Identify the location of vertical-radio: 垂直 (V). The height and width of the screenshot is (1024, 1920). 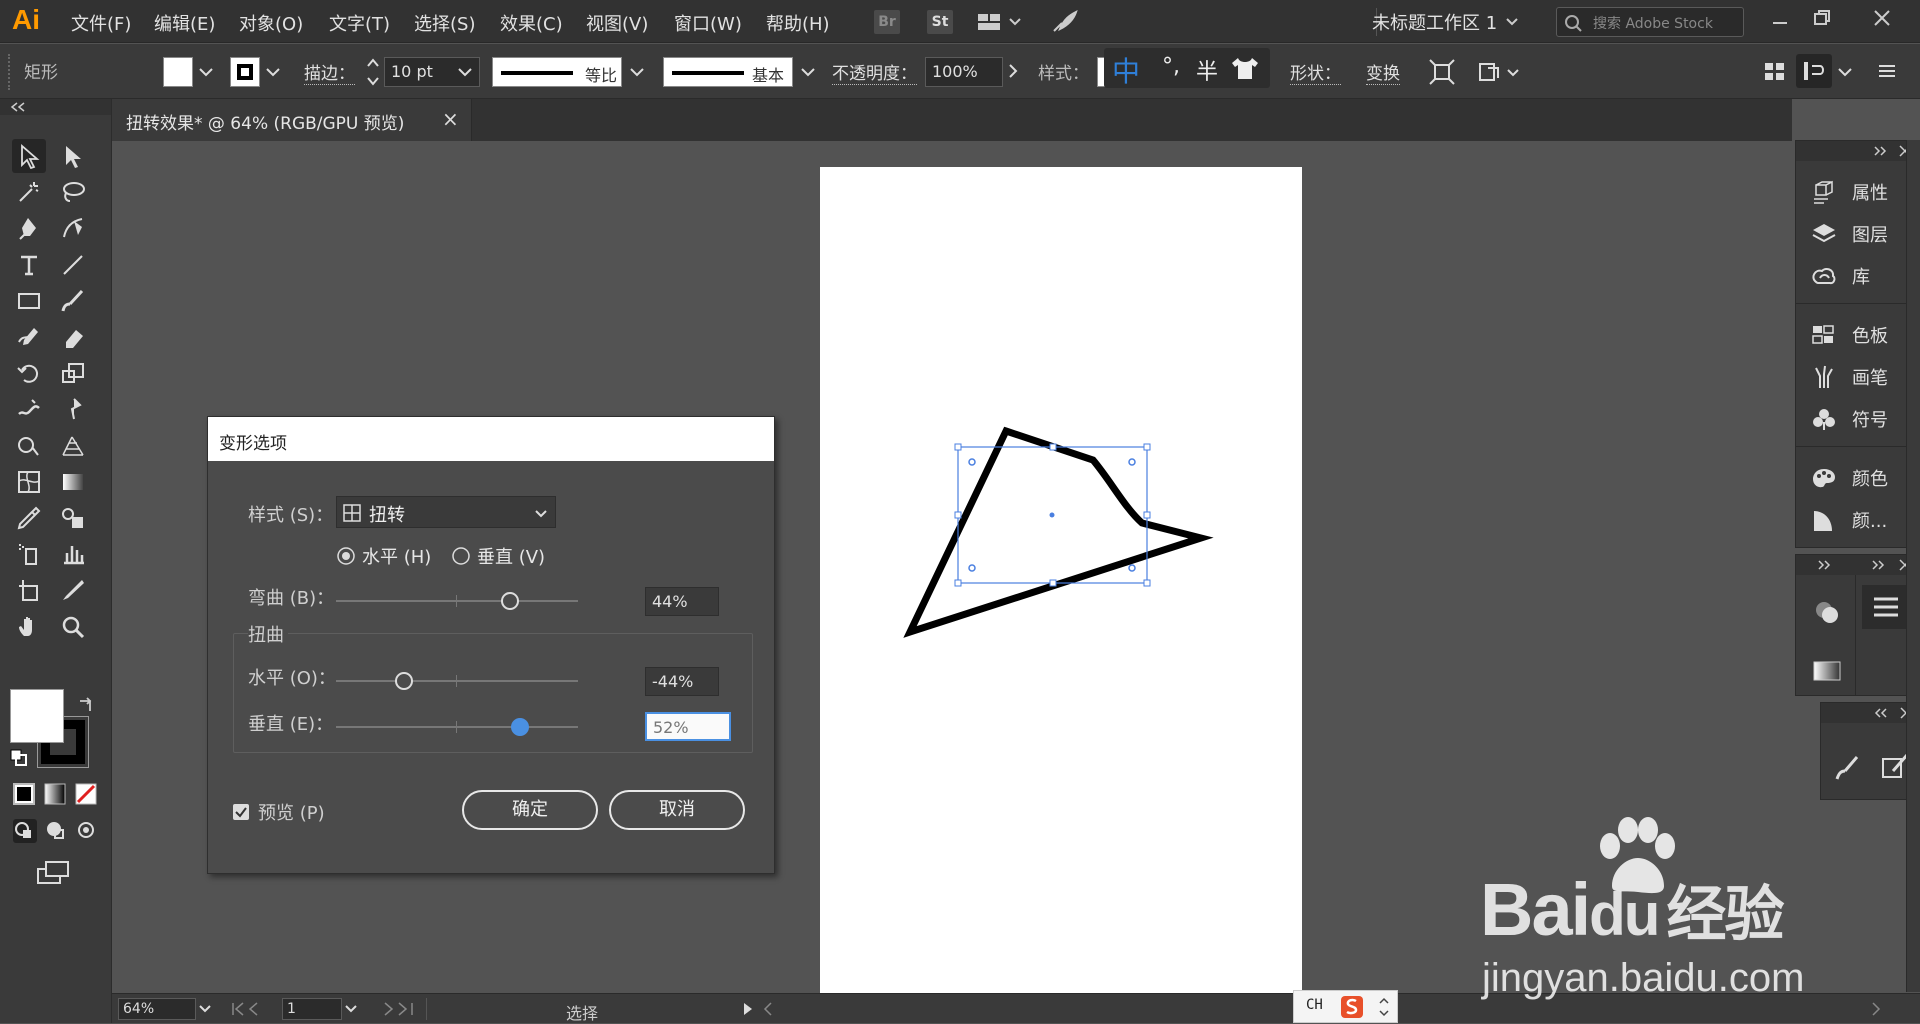
(498, 556).